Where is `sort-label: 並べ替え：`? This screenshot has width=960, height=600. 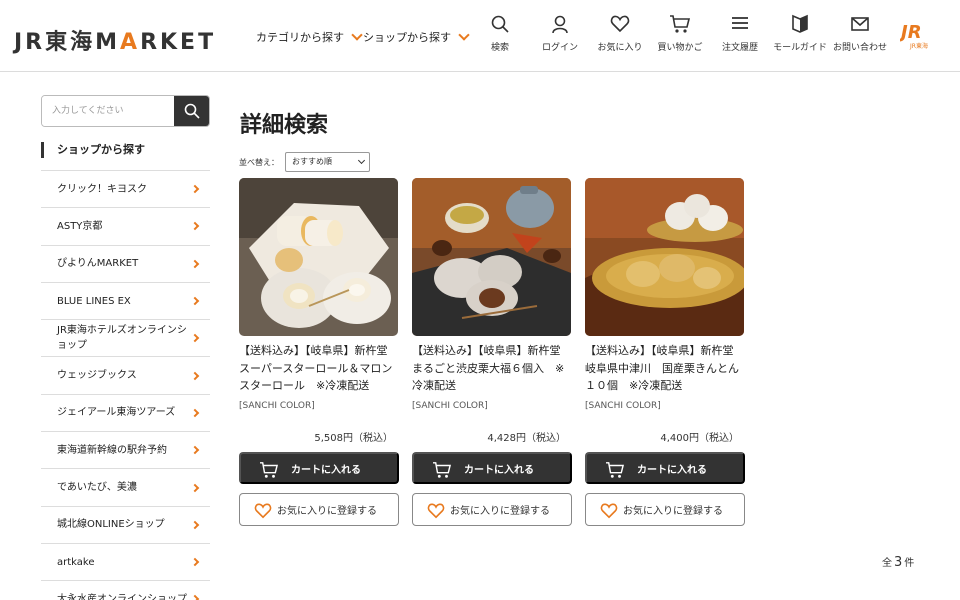 sort-label: 並べ替え： is located at coordinates (259, 162).